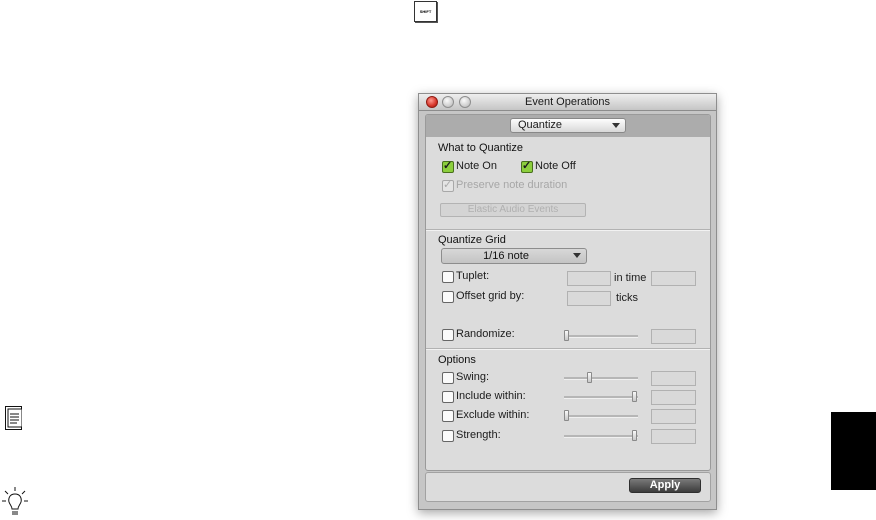  Describe the element at coordinates (589, 278) in the screenshot. I see `tuplet-count-field` at that location.